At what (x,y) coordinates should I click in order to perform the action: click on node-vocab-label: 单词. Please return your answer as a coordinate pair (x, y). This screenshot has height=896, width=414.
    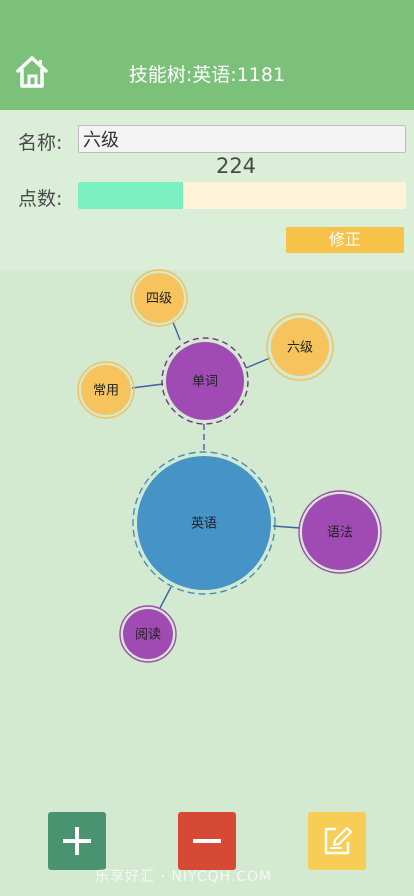
    Looking at the image, I should click on (205, 382).